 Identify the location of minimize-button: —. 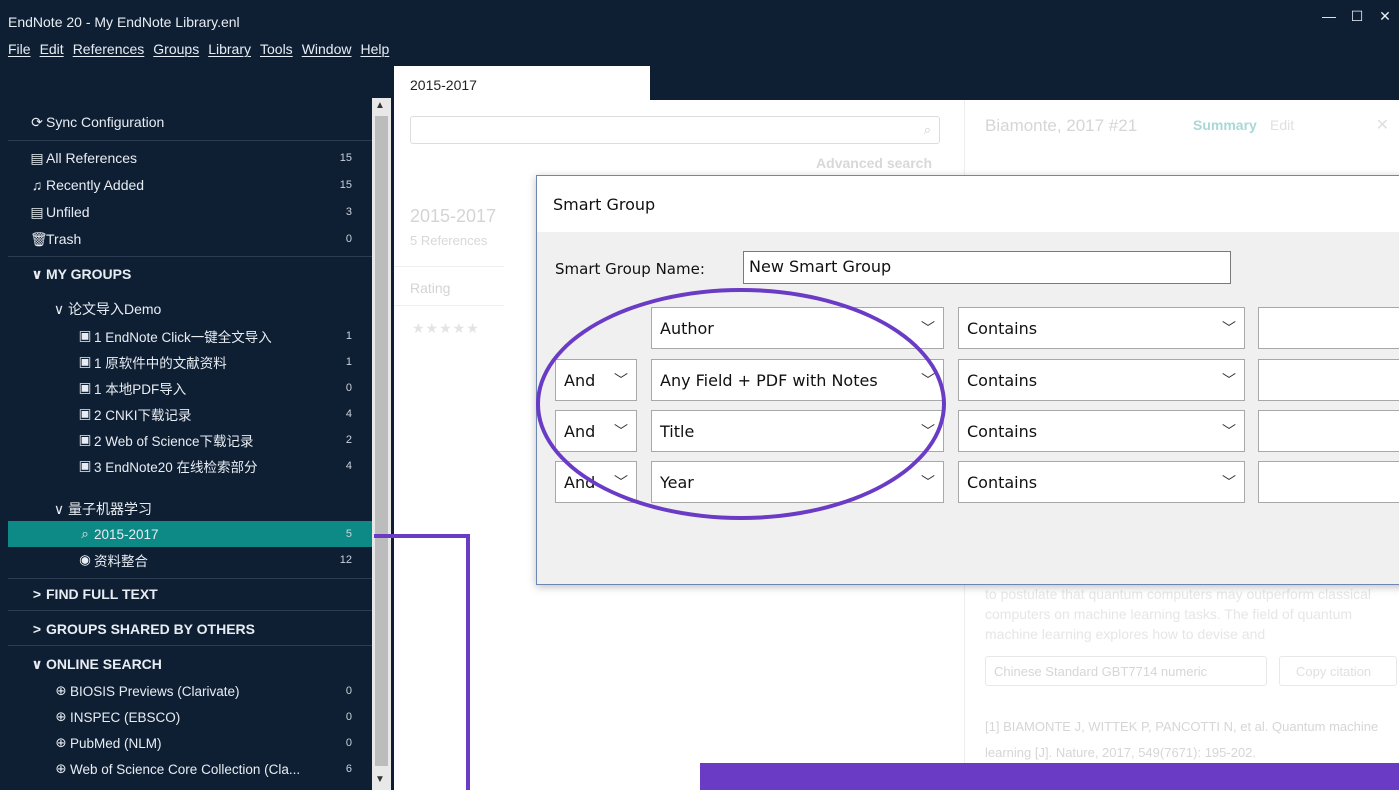
(1329, 16).